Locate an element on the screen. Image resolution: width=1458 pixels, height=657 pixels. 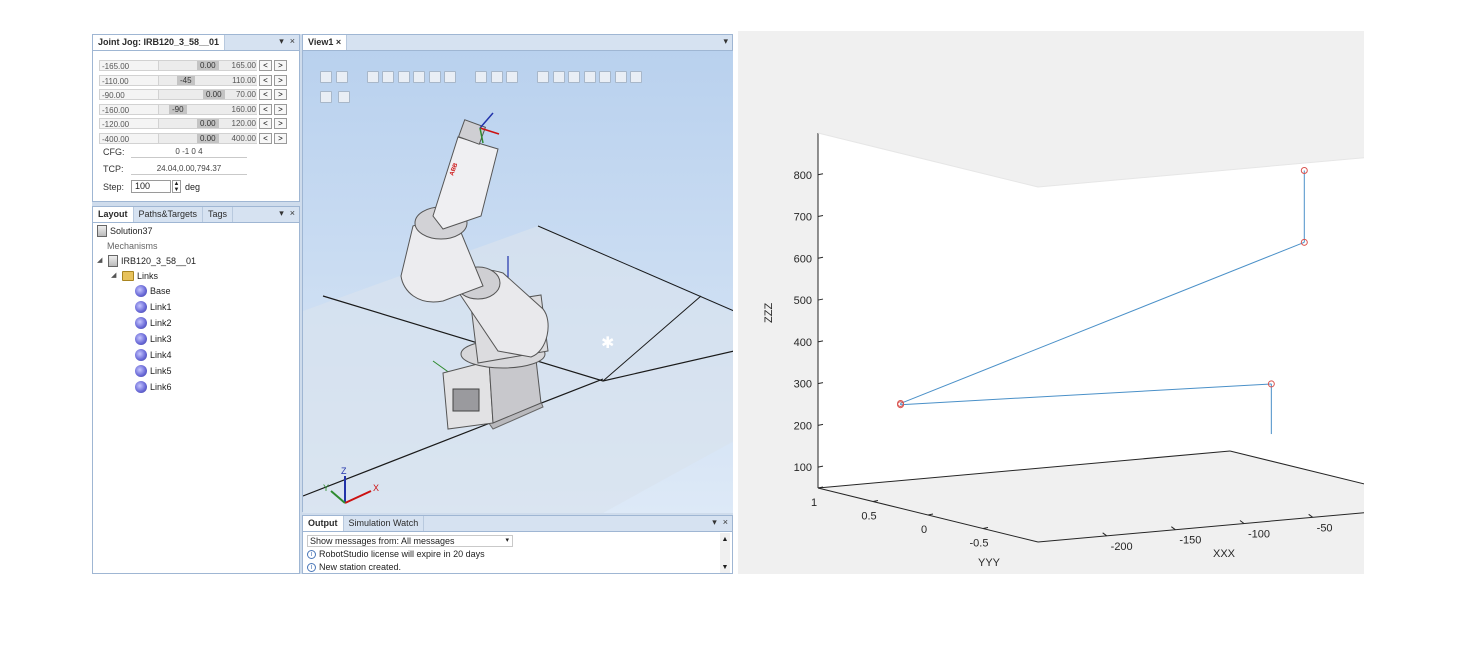
tab-tags: Tags is located at coordinates (218, 214).